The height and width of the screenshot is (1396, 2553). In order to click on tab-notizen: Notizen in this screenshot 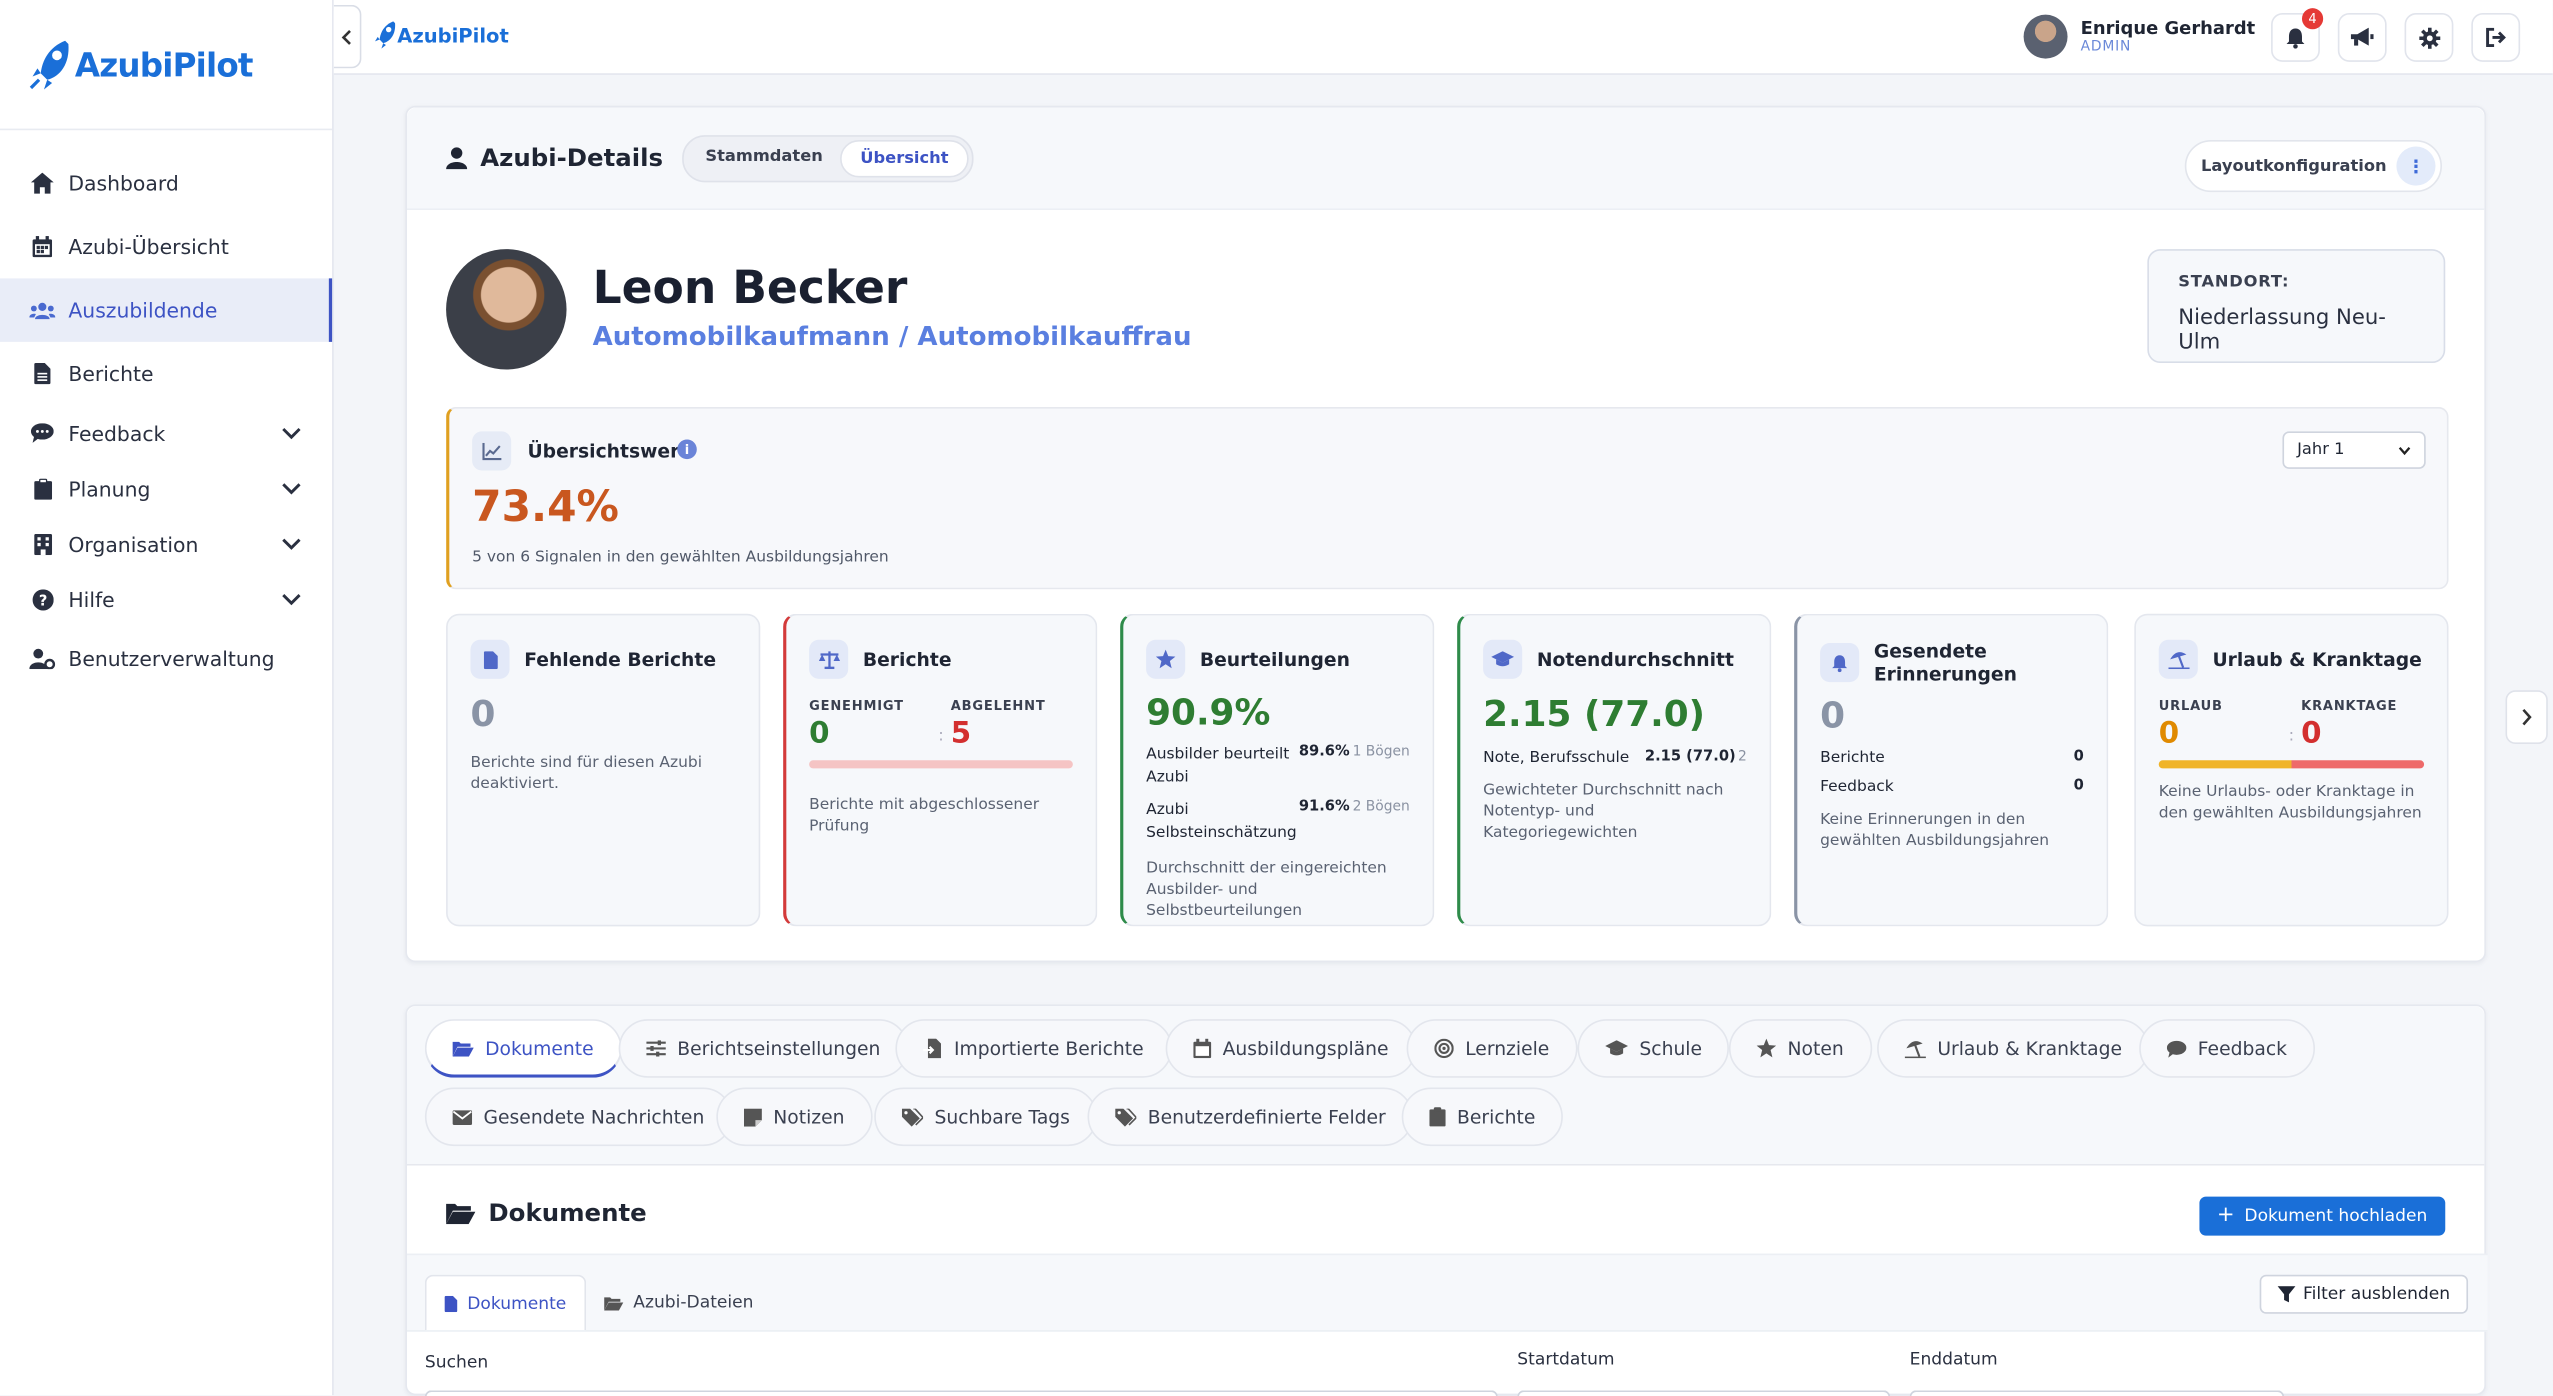, I will do `click(794, 1117)`.